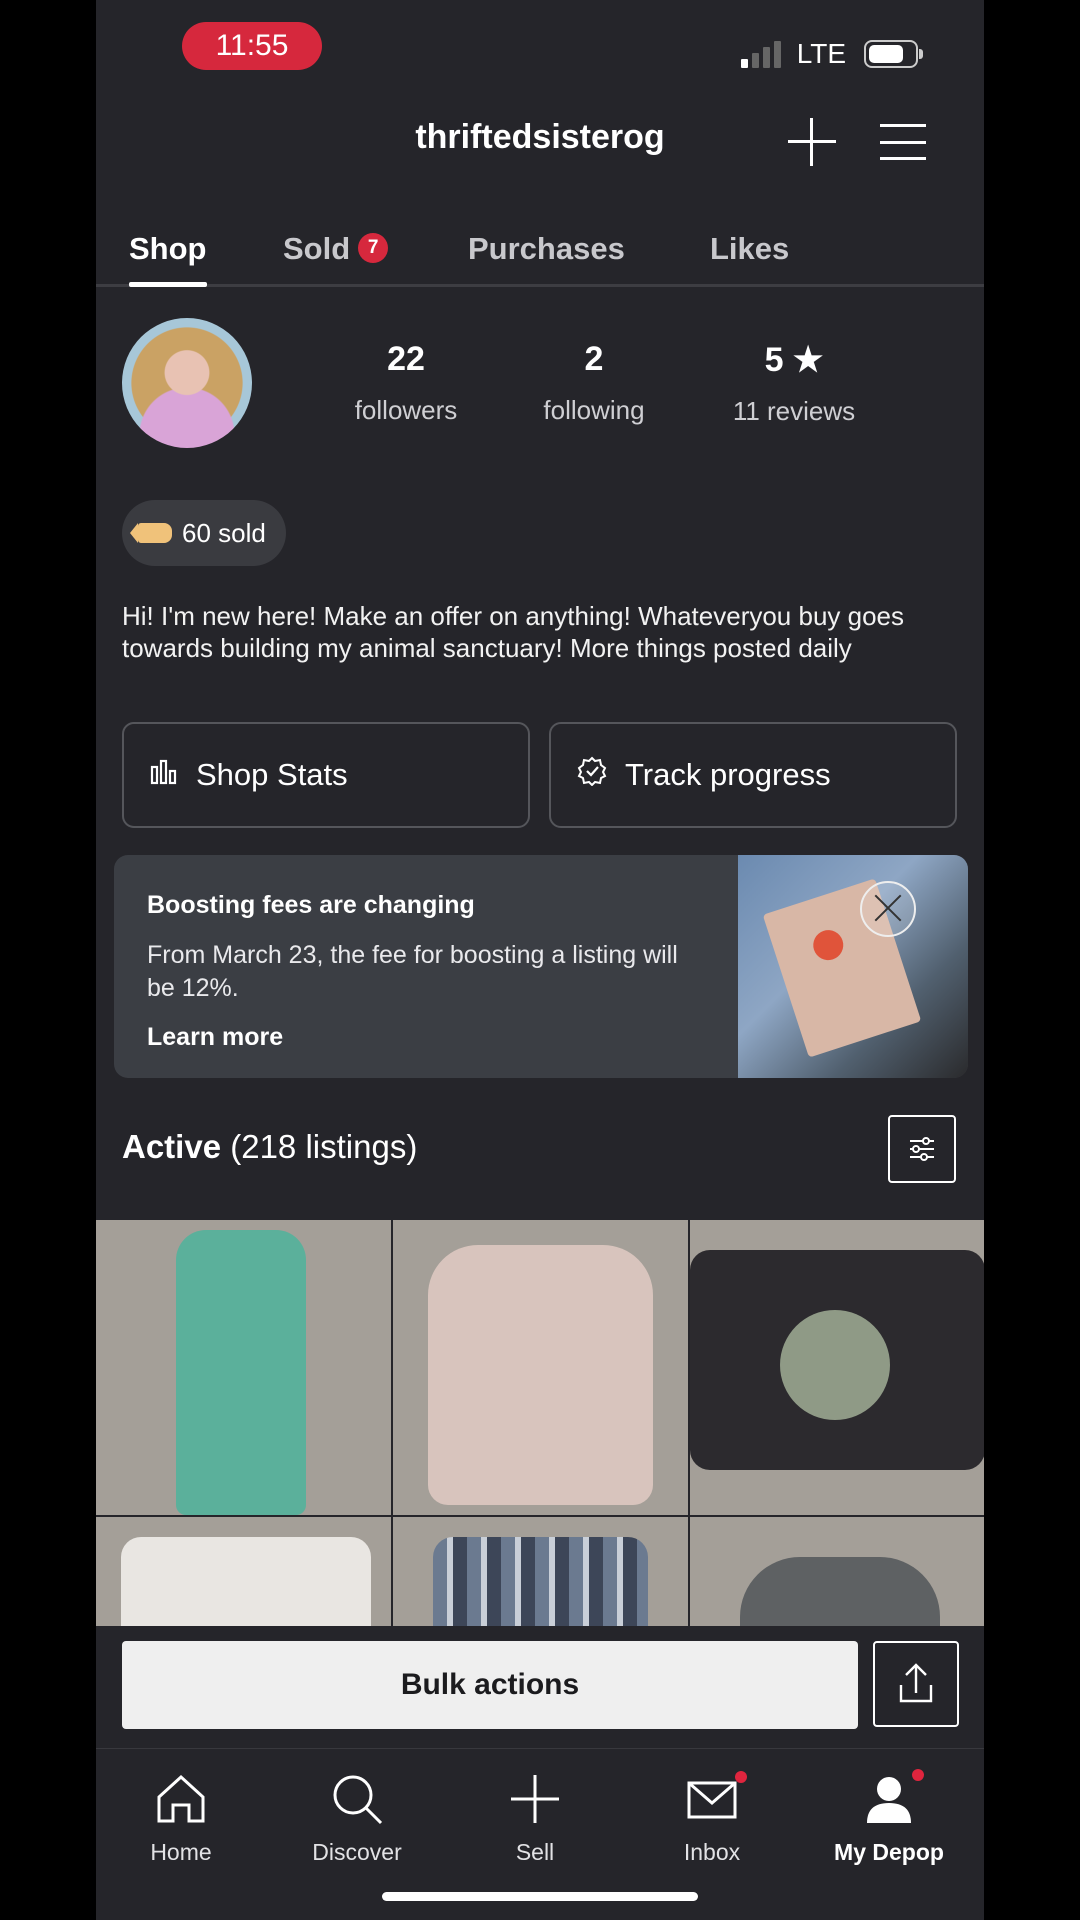 This screenshot has height=1920, width=1080. I want to click on sold-badge: 7, so click(373, 247).